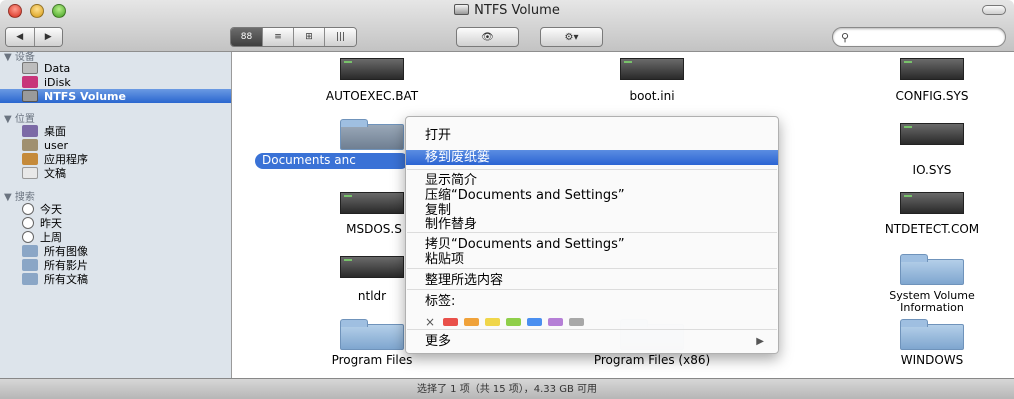 This screenshot has width=1014, height=399. I want to click on file-label-autoexec: AUTOEXEC.BAT, so click(372, 96).